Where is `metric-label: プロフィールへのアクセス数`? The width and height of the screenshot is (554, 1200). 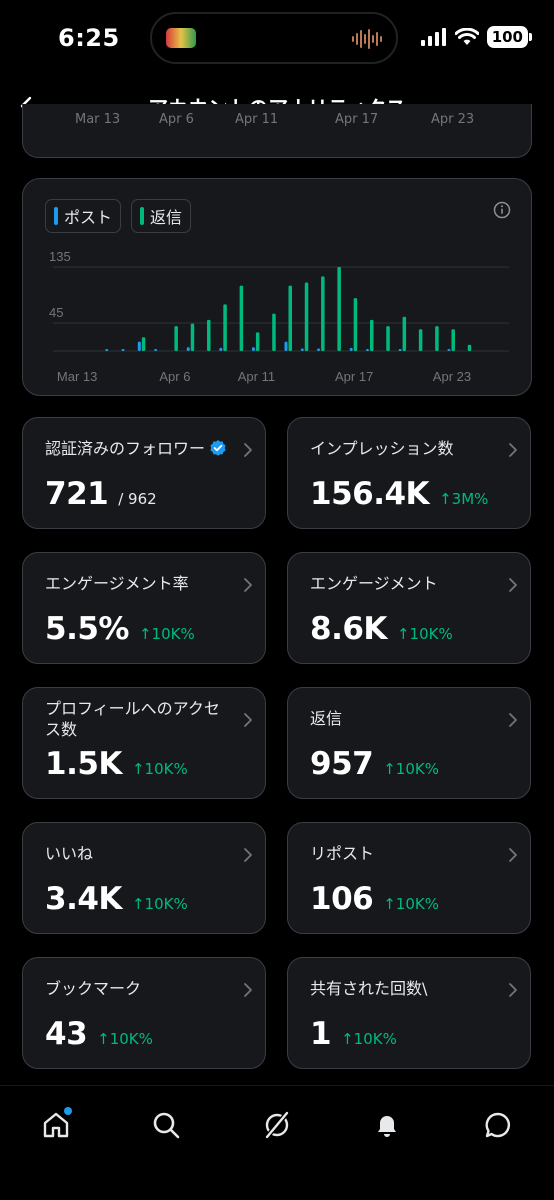
metric-label: プロフィールへのアクセス数 is located at coordinates (137, 719).